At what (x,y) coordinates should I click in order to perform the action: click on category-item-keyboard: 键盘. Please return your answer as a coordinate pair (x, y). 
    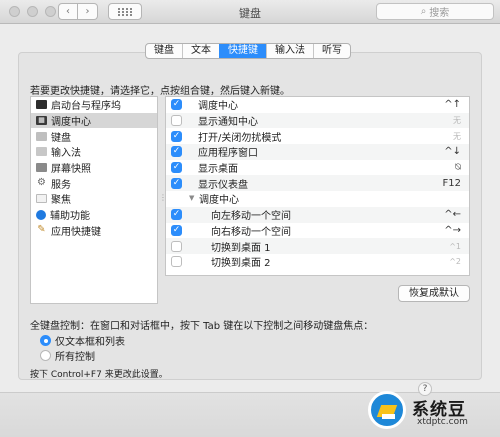
    Looking at the image, I should click on (94, 136).